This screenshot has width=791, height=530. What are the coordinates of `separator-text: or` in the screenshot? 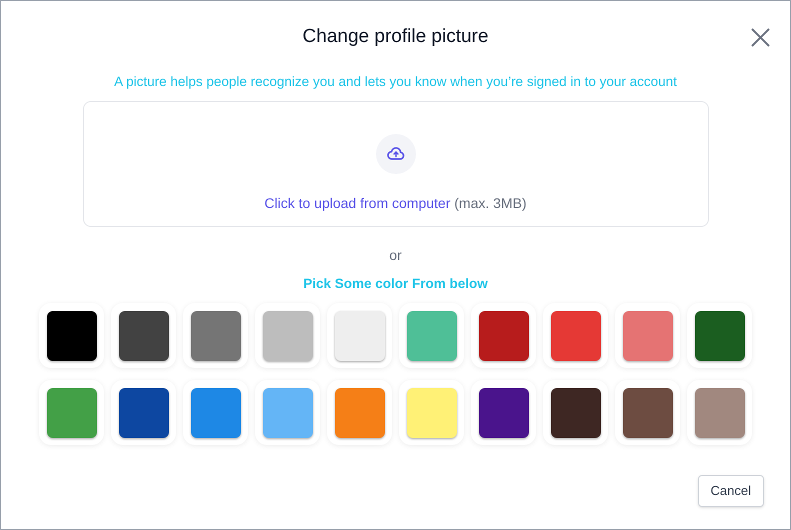 It's located at (395, 255).